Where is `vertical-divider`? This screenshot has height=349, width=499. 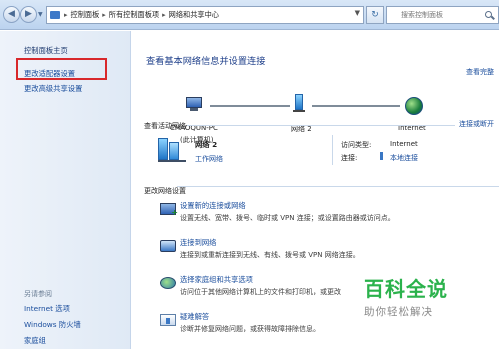
vertical-divider is located at coordinates (332, 150).